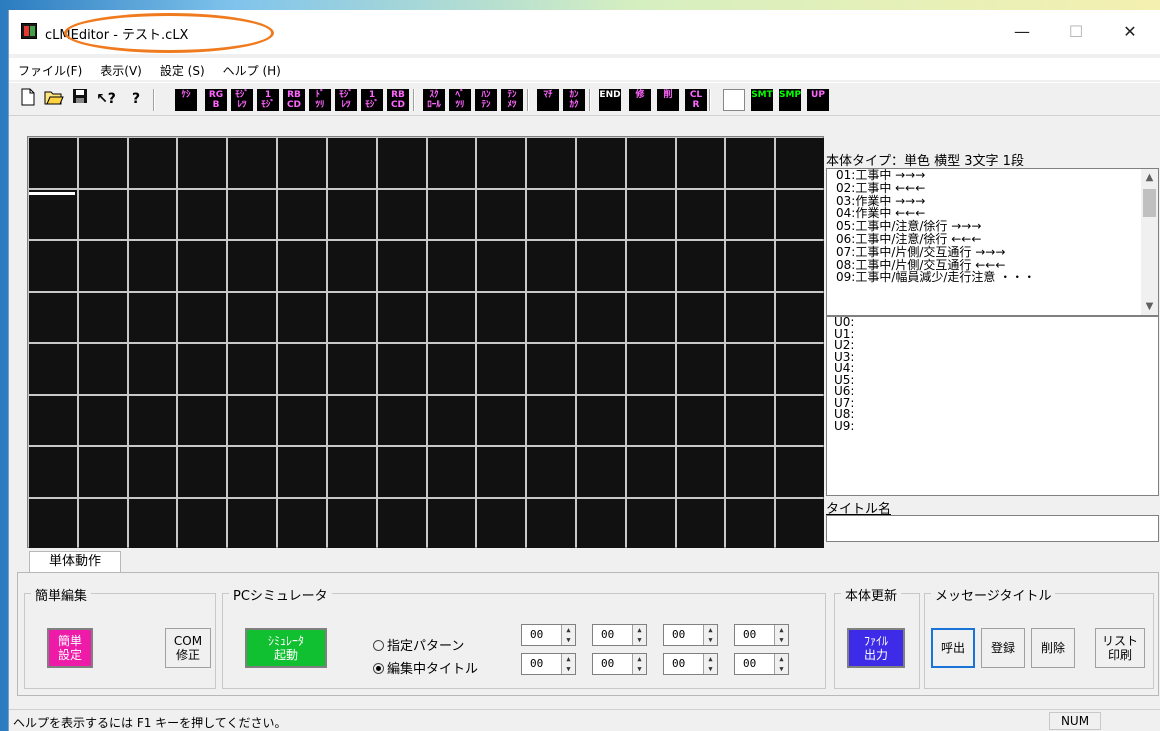 The image size is (1160, 731). I want to click on user-pattern-item: U1:, so click(992, 334).